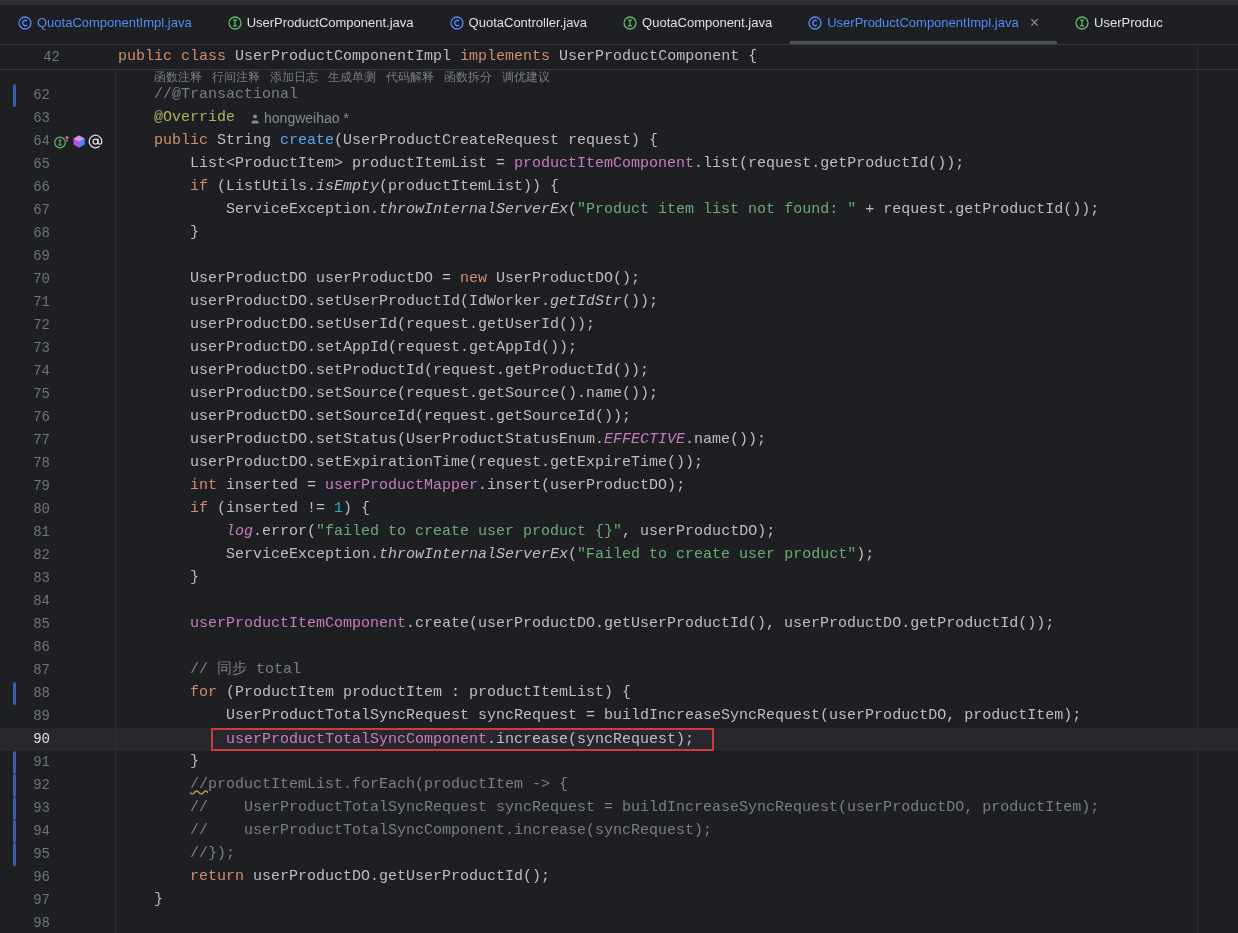  I want to click on code-lens-action: 添加日志, so click(294, 77).